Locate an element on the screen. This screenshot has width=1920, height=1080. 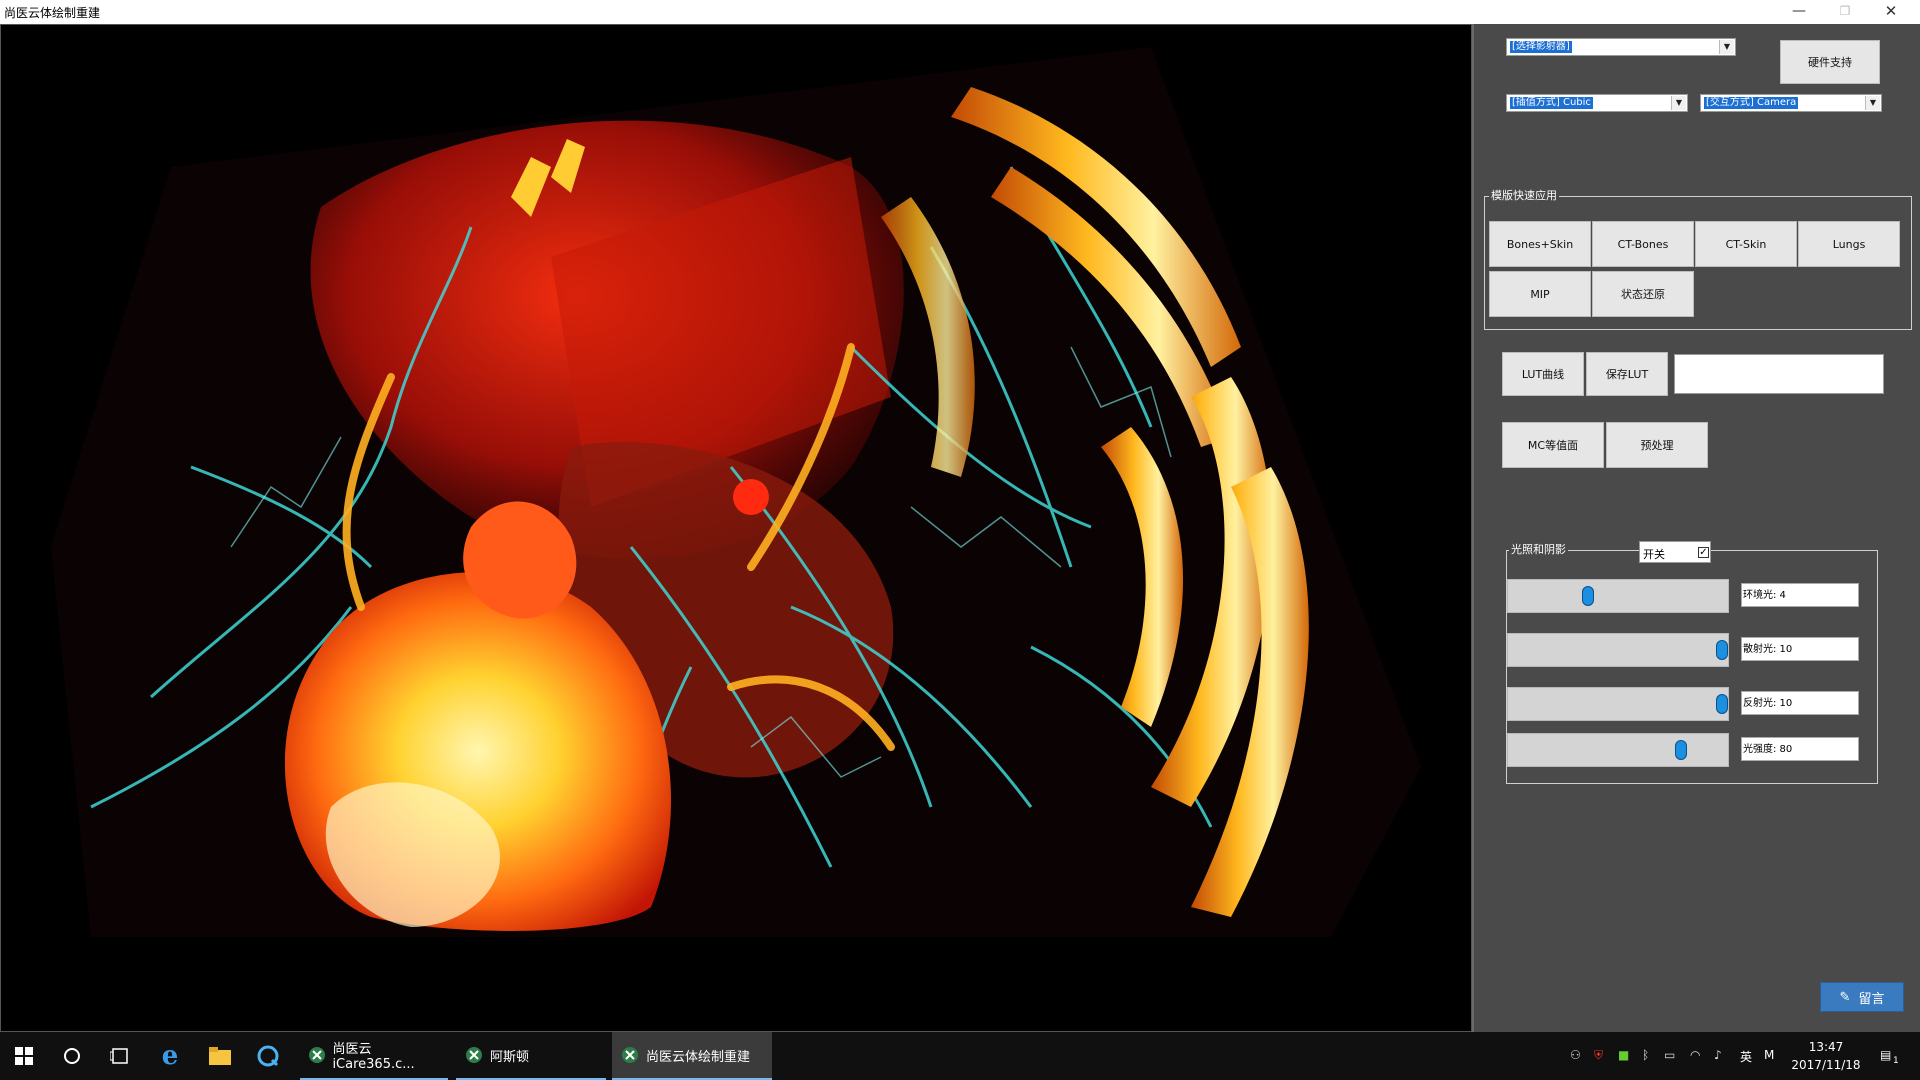
preprocess-button: 预处理 is located at coordinates (1657, 445).